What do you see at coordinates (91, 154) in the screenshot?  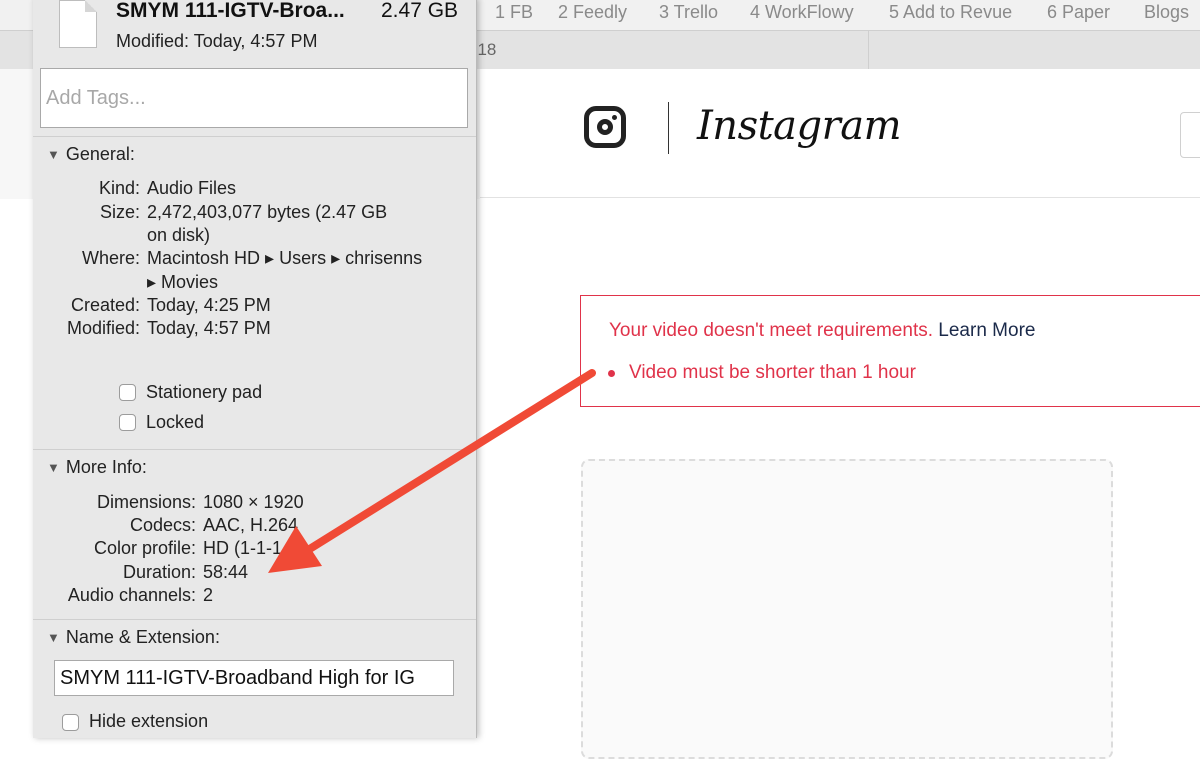 I see `general-section-header: ▼ General:` at bounding box center [91, 154].